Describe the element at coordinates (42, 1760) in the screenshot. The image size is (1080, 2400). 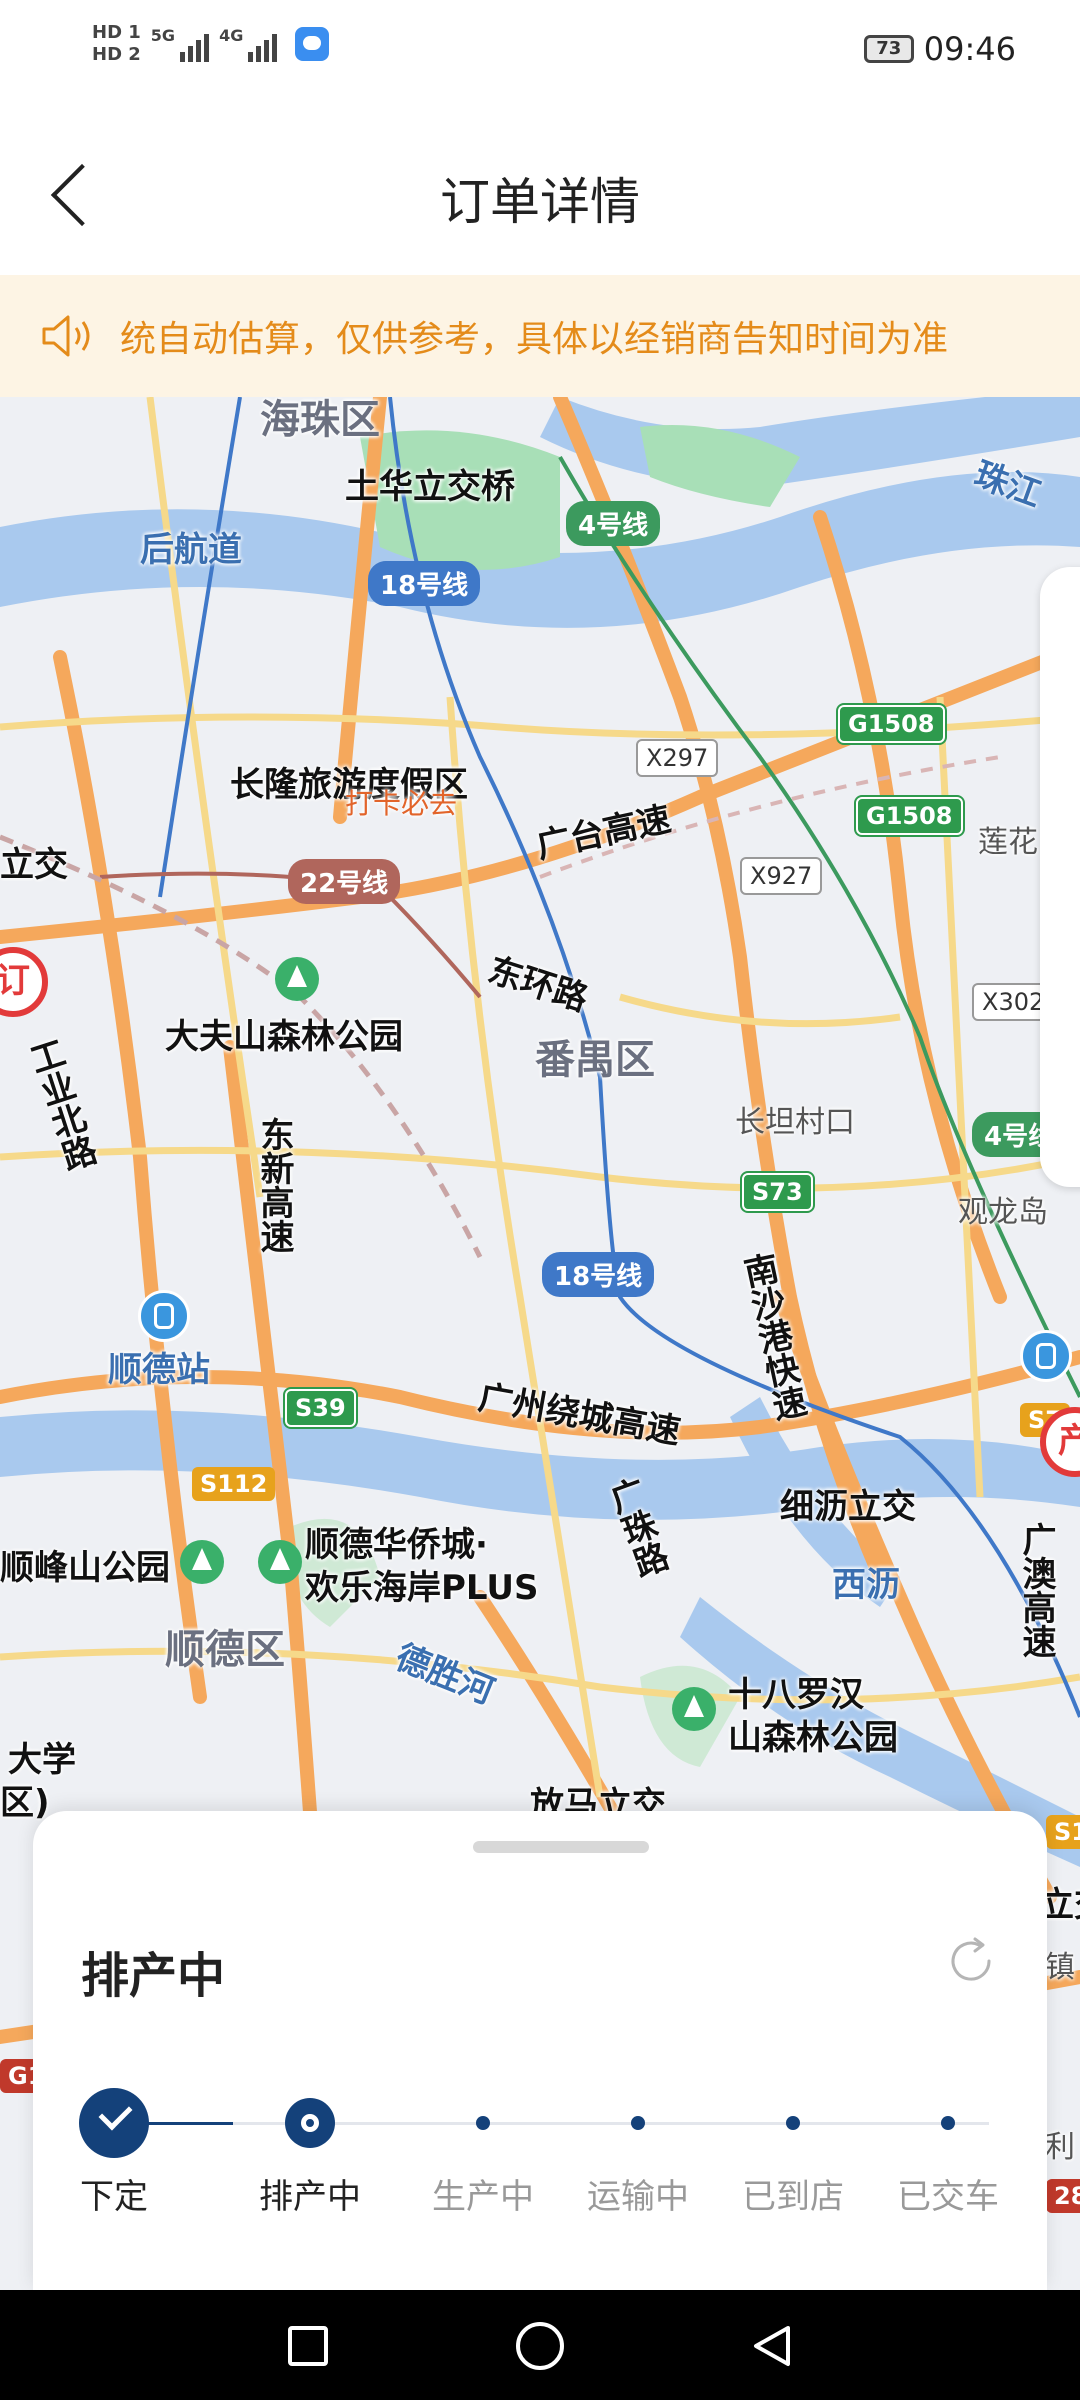
I see `map-place-label: 大学` at that location.